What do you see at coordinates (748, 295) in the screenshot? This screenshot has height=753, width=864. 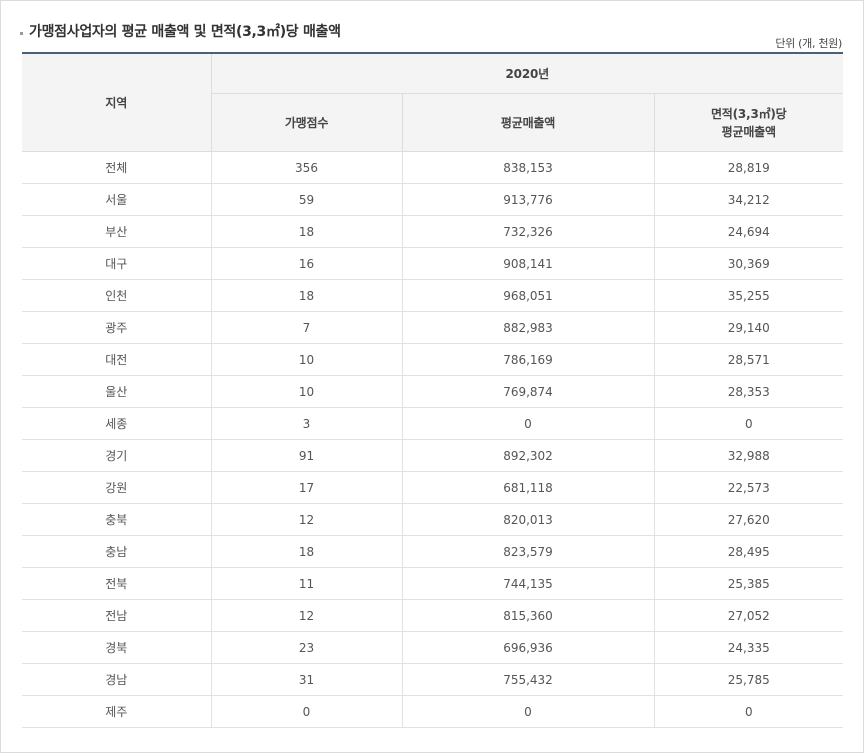 I see `cell-area-sales: 35,255` at bounding box center [748, 295].